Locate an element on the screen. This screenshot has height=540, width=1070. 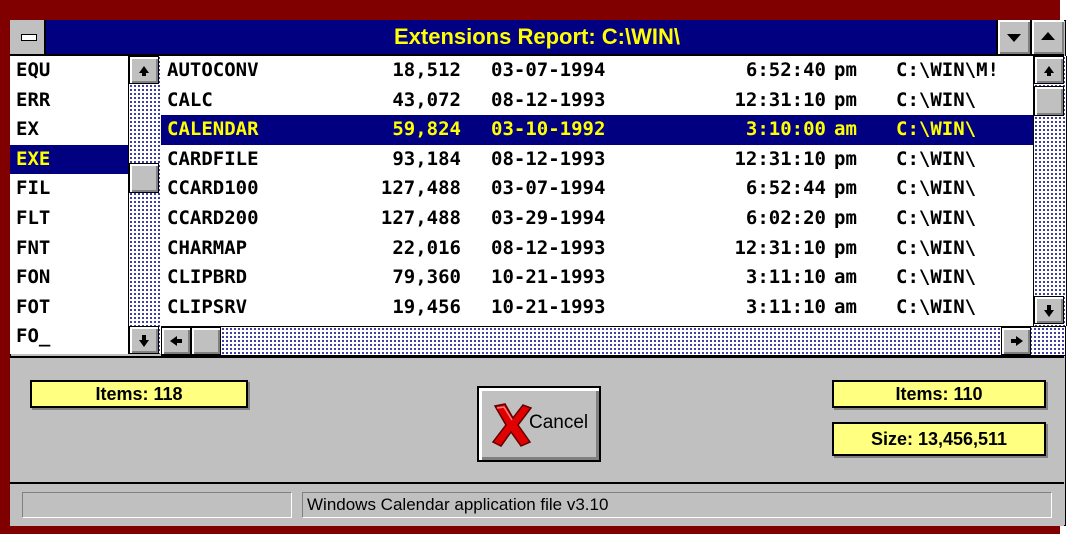
cancel-button: Cancel is located at coordinates (539, 424).